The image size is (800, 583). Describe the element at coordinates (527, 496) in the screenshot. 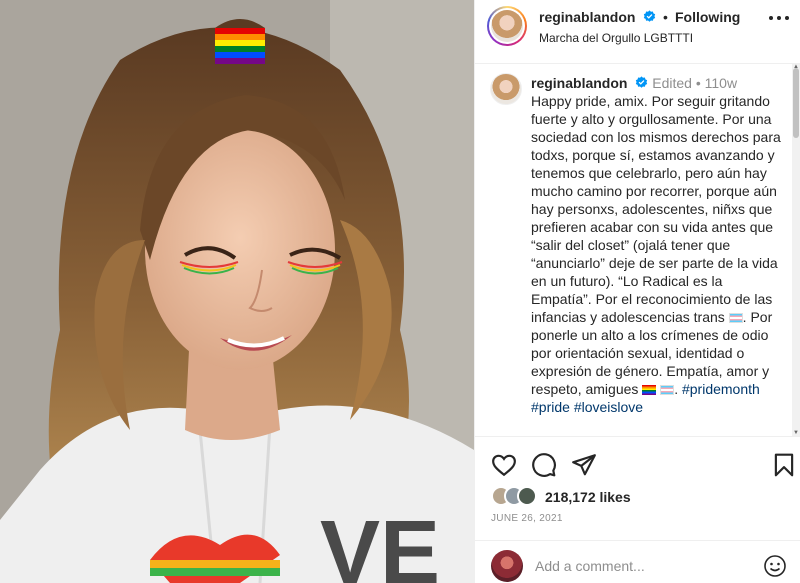

I see `liker-avatar` at that location.